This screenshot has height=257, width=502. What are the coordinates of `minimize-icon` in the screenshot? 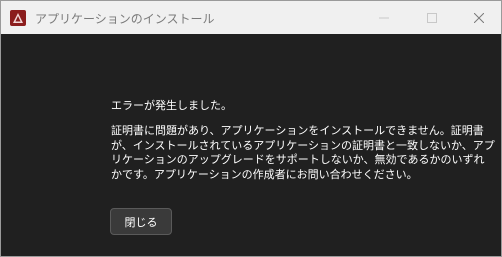 It's located at (384, 17).